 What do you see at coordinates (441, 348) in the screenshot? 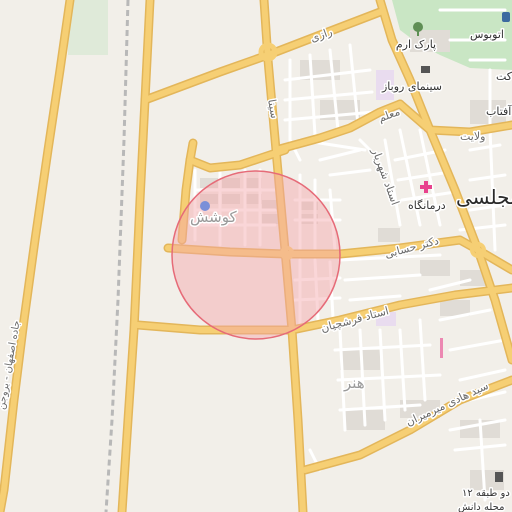
I see `hospital-marker-icon` at bounding box center [441, 348].